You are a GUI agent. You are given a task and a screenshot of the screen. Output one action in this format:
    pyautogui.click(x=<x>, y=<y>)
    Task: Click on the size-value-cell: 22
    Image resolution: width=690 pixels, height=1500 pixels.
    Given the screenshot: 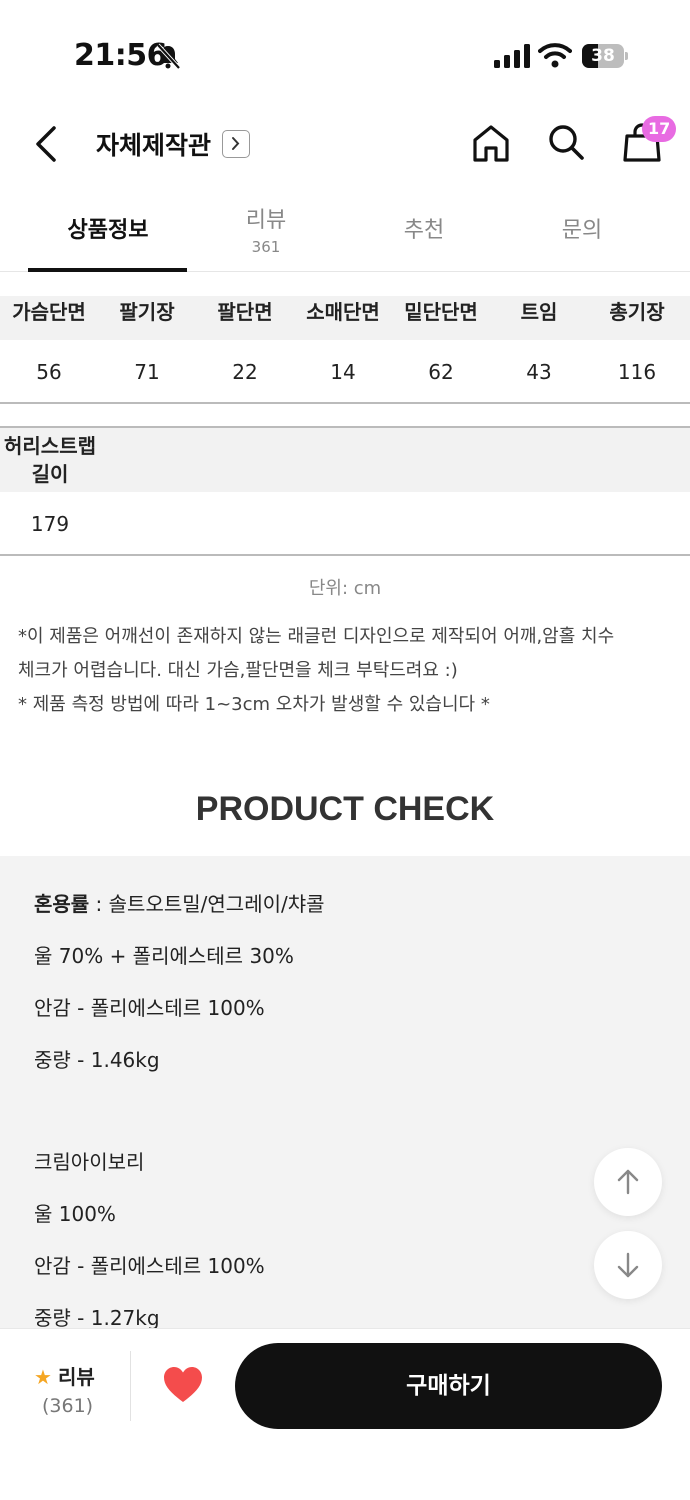 What is the action you would take?
    pyautogui.click(x=245, y=372)
    